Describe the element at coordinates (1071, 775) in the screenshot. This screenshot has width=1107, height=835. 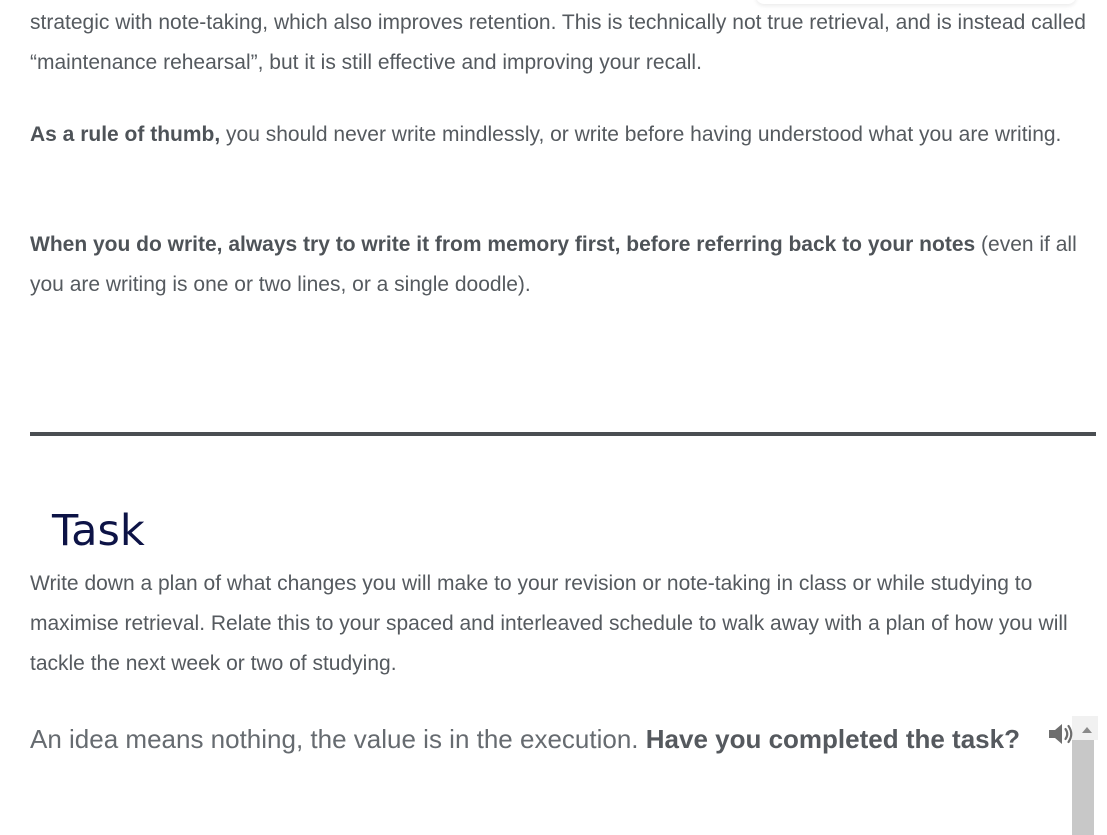
I see `audio-player-widget` at that location.